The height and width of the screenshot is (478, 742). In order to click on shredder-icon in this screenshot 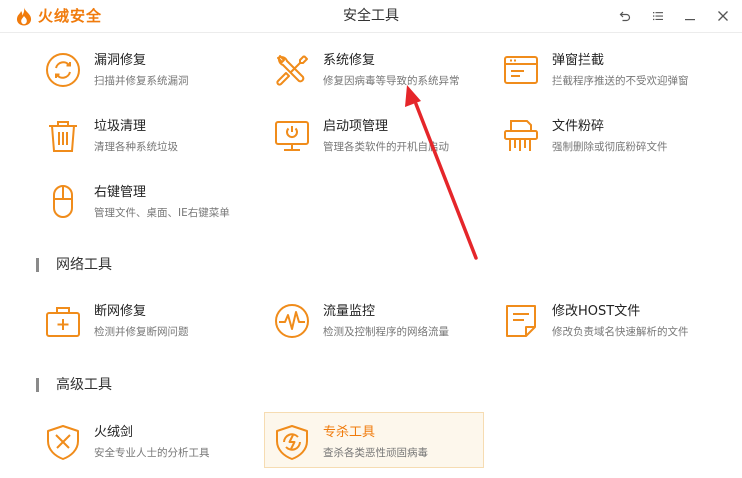, I will do `click(521, 136)`.